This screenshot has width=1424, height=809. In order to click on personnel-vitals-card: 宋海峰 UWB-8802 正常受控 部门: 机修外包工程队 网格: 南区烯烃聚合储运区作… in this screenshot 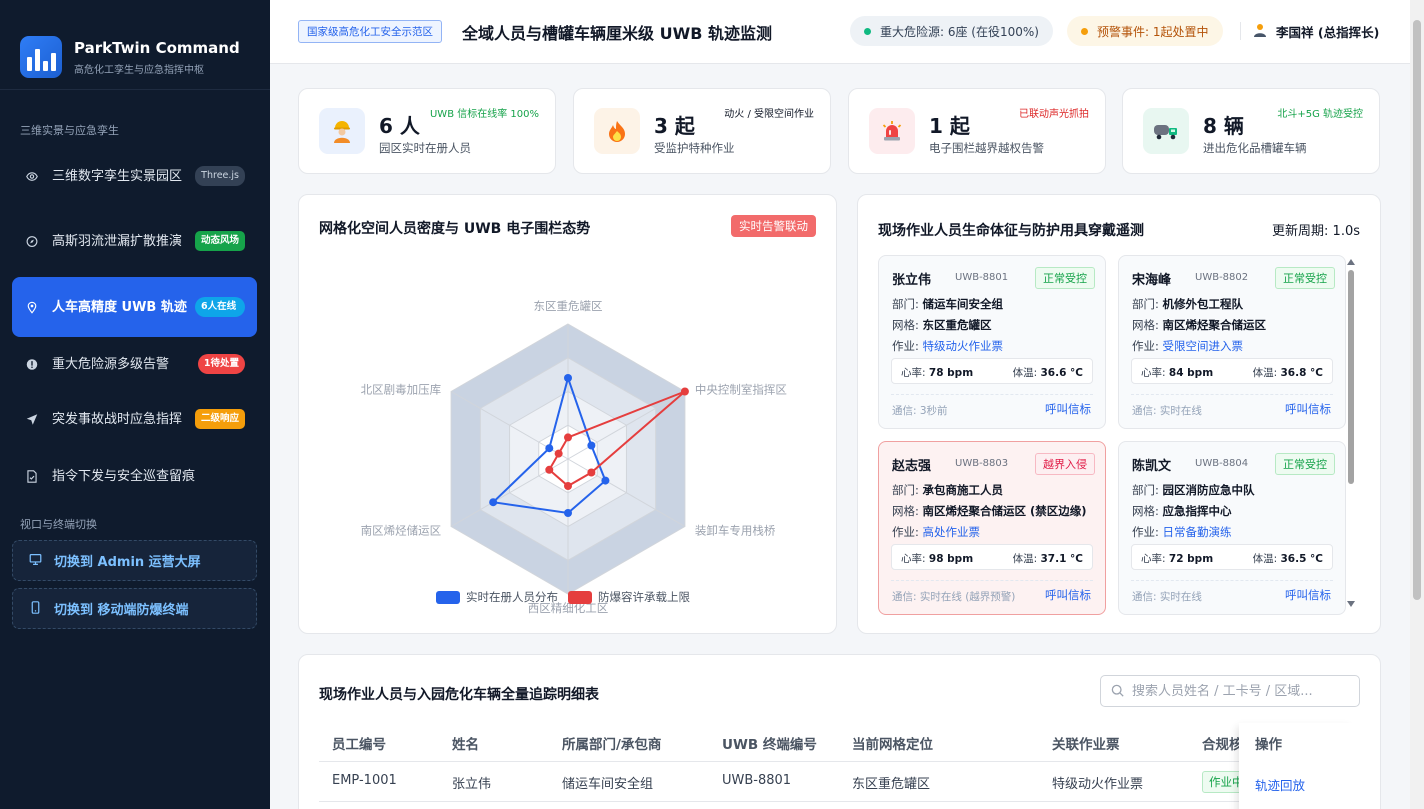, I will do `click(1232, 342)`.